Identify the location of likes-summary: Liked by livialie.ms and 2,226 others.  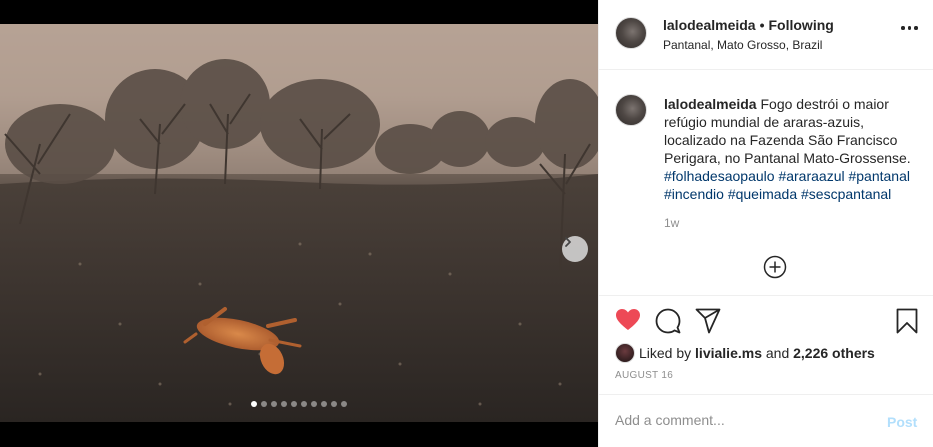
(745, 353).